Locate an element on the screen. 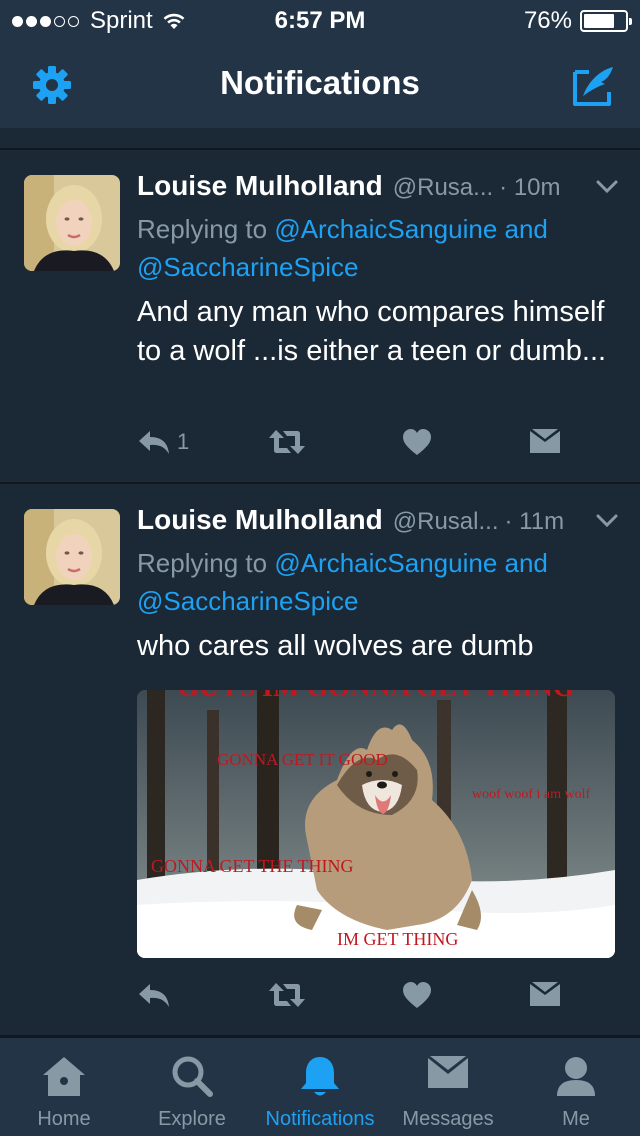 The width and height of the screenshot is (640, 1136). reply-button: 1 is located at coordinates (163, 442).